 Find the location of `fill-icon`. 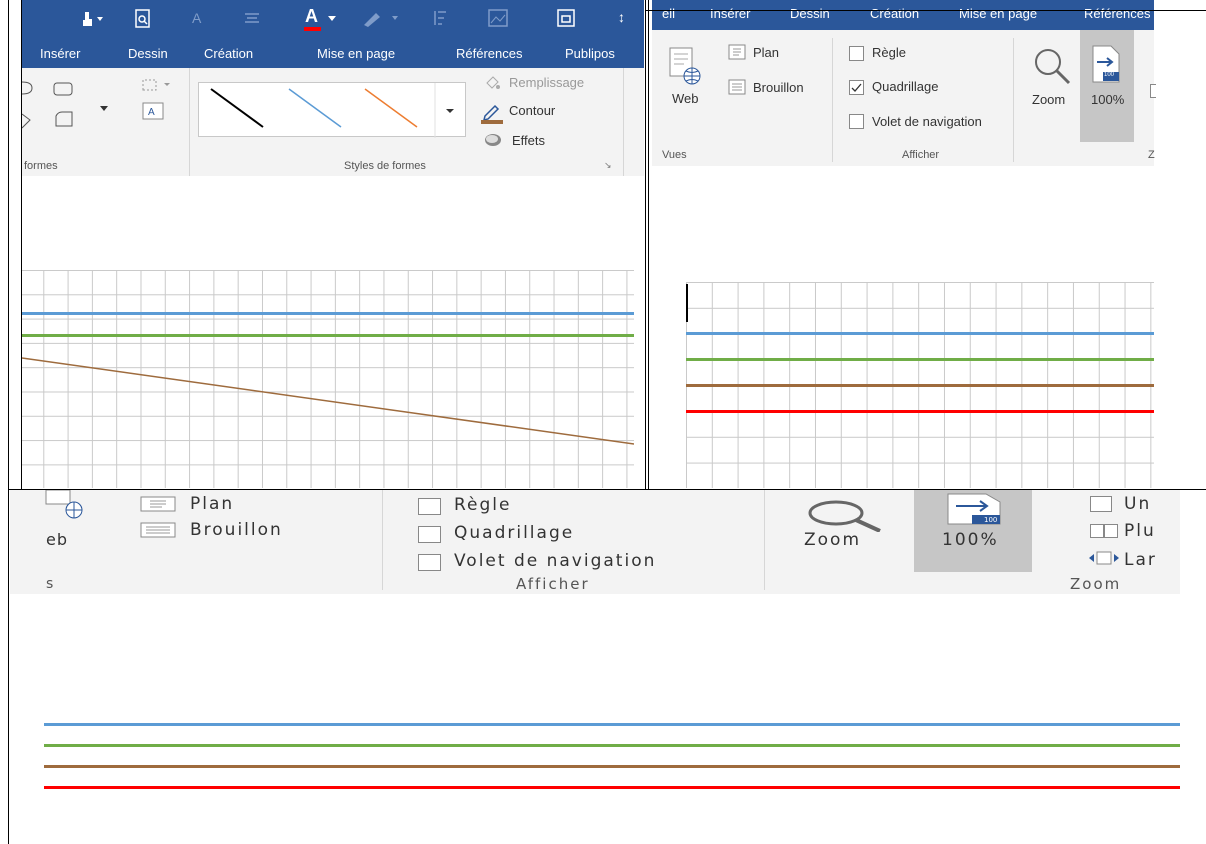

fill-icon is located at coordinates (492, 83).